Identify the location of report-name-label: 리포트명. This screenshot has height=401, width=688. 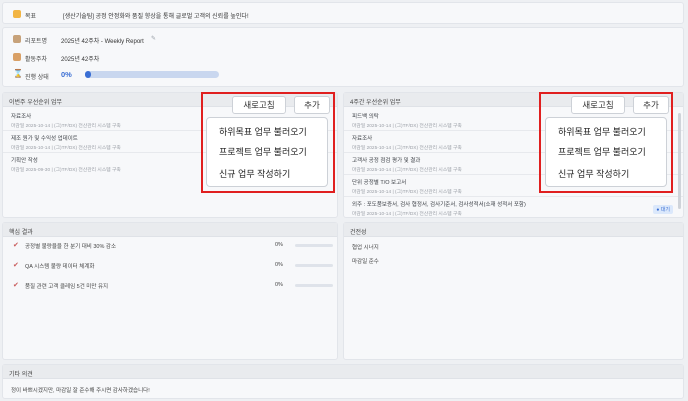
(36, 42).